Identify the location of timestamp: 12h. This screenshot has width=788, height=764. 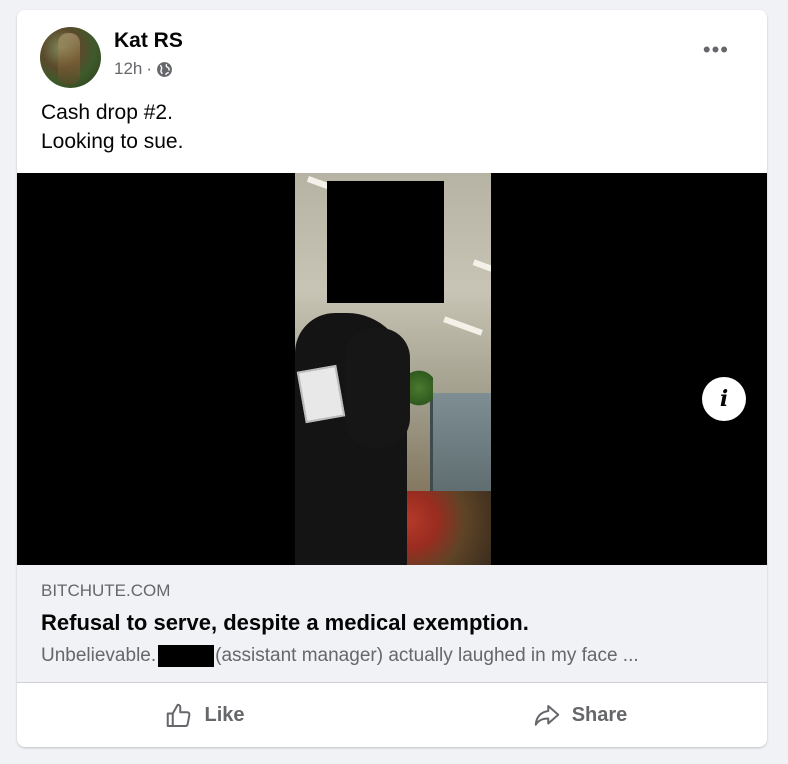
(128, 69).